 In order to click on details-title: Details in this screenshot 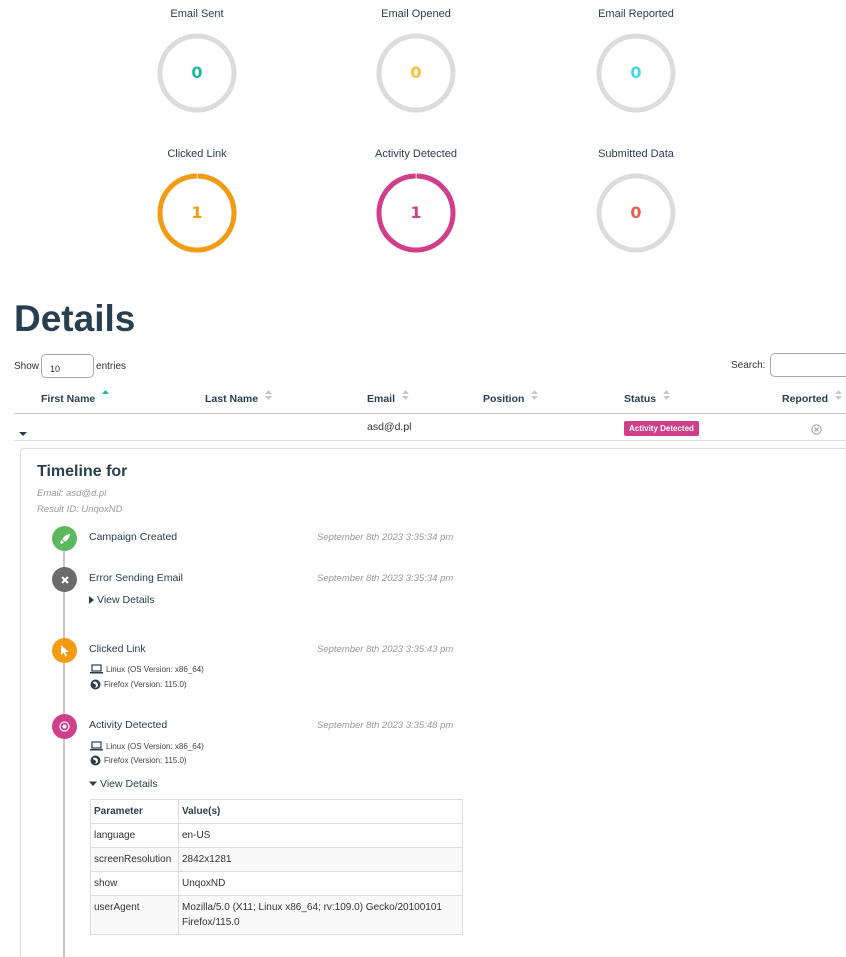, I will do `click(75, 318)`.